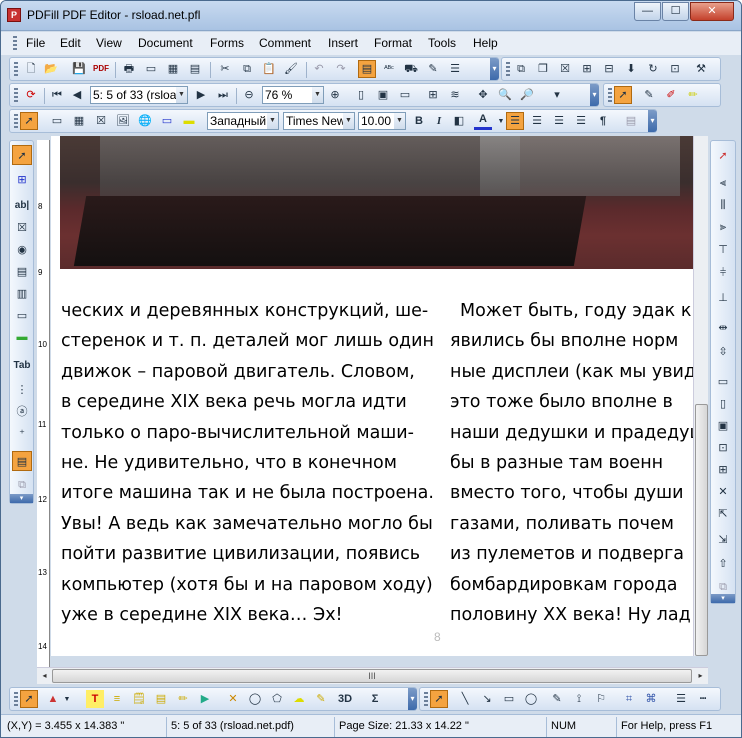 This screenshot has width=742, height=738. Describe the element at coordinates (44, 675) in the screenshot. I see `scroll-left-icon: ◂` at that location.